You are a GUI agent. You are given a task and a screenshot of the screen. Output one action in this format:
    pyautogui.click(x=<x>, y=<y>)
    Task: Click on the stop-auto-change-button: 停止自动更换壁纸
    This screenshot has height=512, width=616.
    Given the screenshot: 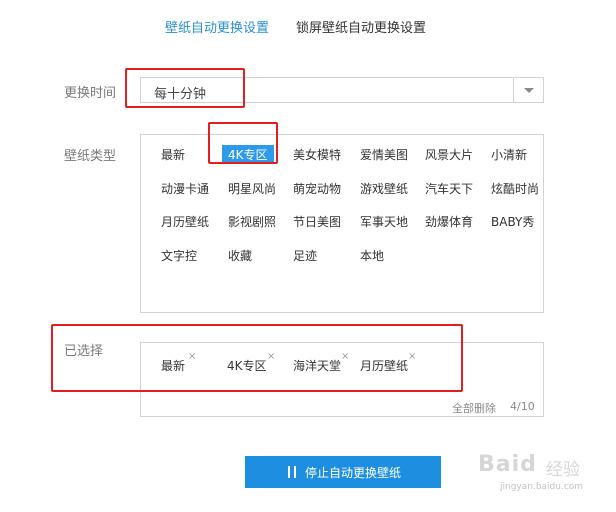 What is the action you would take?
    pyautogui.click(x=343, y=472)
    